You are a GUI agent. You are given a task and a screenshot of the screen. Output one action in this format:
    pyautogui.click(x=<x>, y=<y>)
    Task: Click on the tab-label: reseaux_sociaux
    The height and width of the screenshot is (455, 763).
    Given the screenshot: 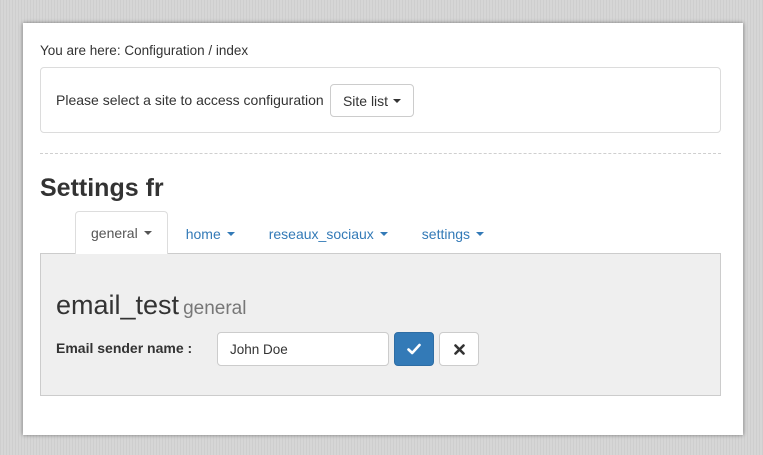 What is the action you would take?
    pyautogui.click(x=321, y=233)
    